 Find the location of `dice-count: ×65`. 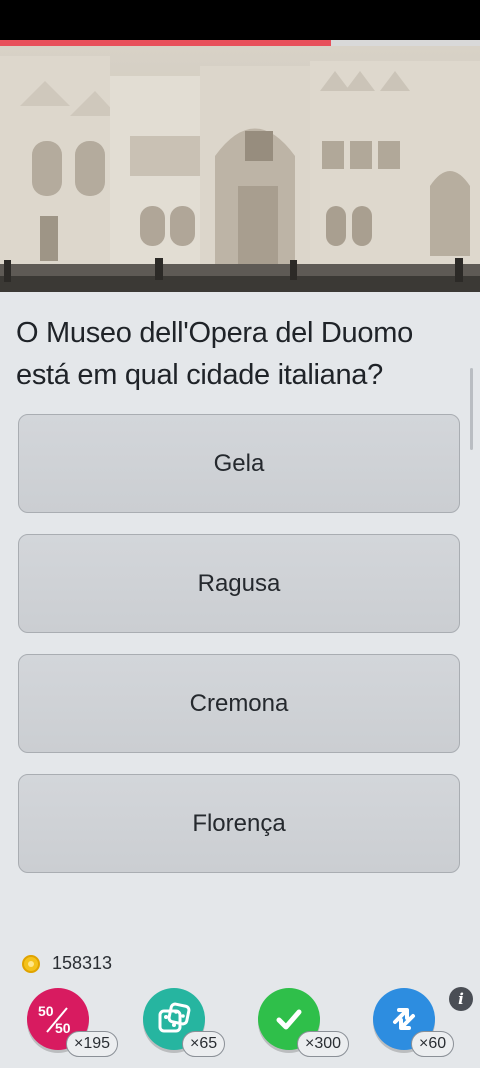

dice-count: ×65 is located at coordinates (204, 1044).